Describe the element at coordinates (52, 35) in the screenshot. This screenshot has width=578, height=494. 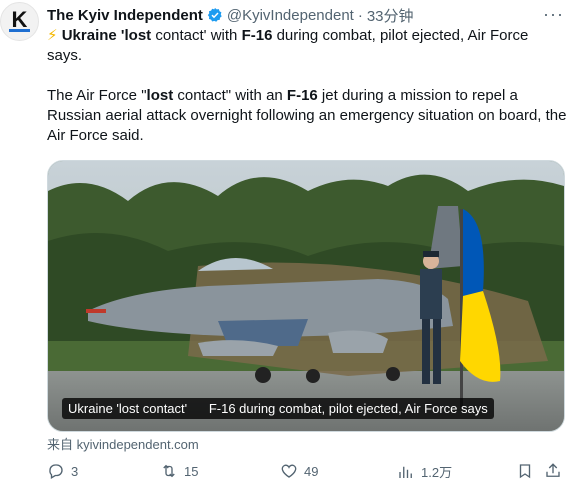
I see `lightning-emoji: ⚡` at that location.